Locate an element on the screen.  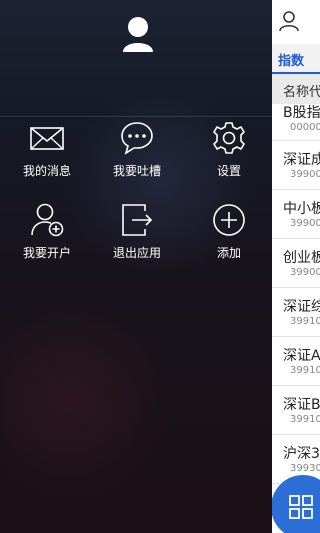
mail-icon is located at coordinates (47, 138).